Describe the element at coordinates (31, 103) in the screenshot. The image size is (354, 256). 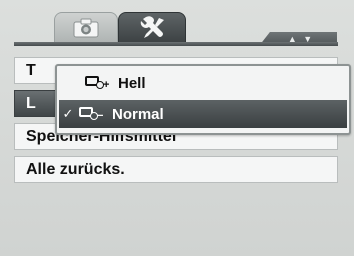
I see `menu-item-label: L` at that location.